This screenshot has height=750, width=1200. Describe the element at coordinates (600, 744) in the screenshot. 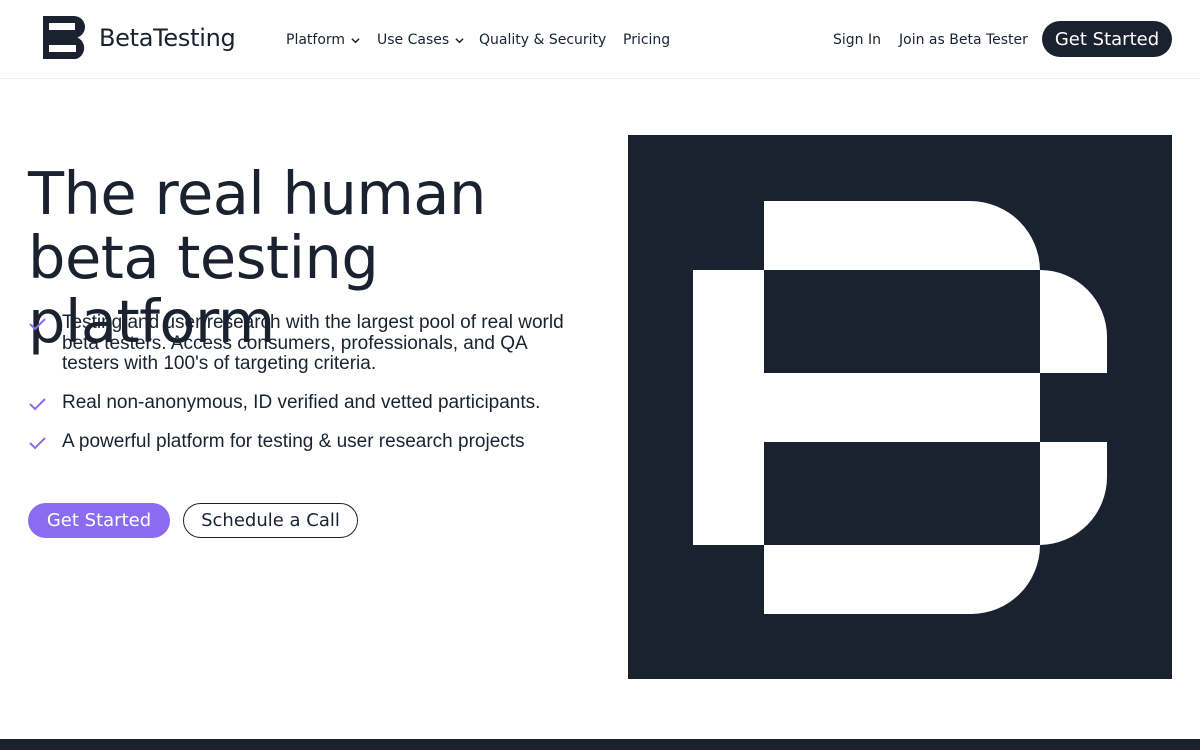

I see `footer-band` at that location.